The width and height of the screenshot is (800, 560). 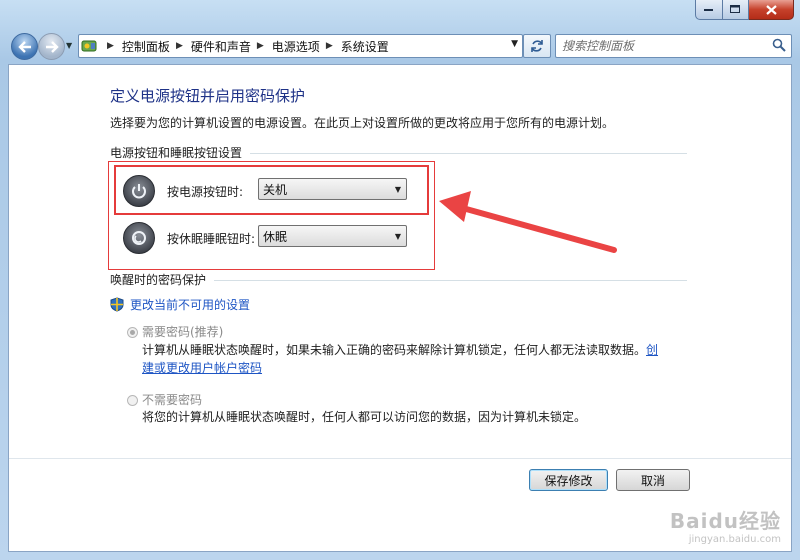 I want to click on no-password-description: 将您的计算机从睡眠状态唤醒时，任何人都可以访问您的数据，因为计算机未锁定。, so click(x=364, y=417).